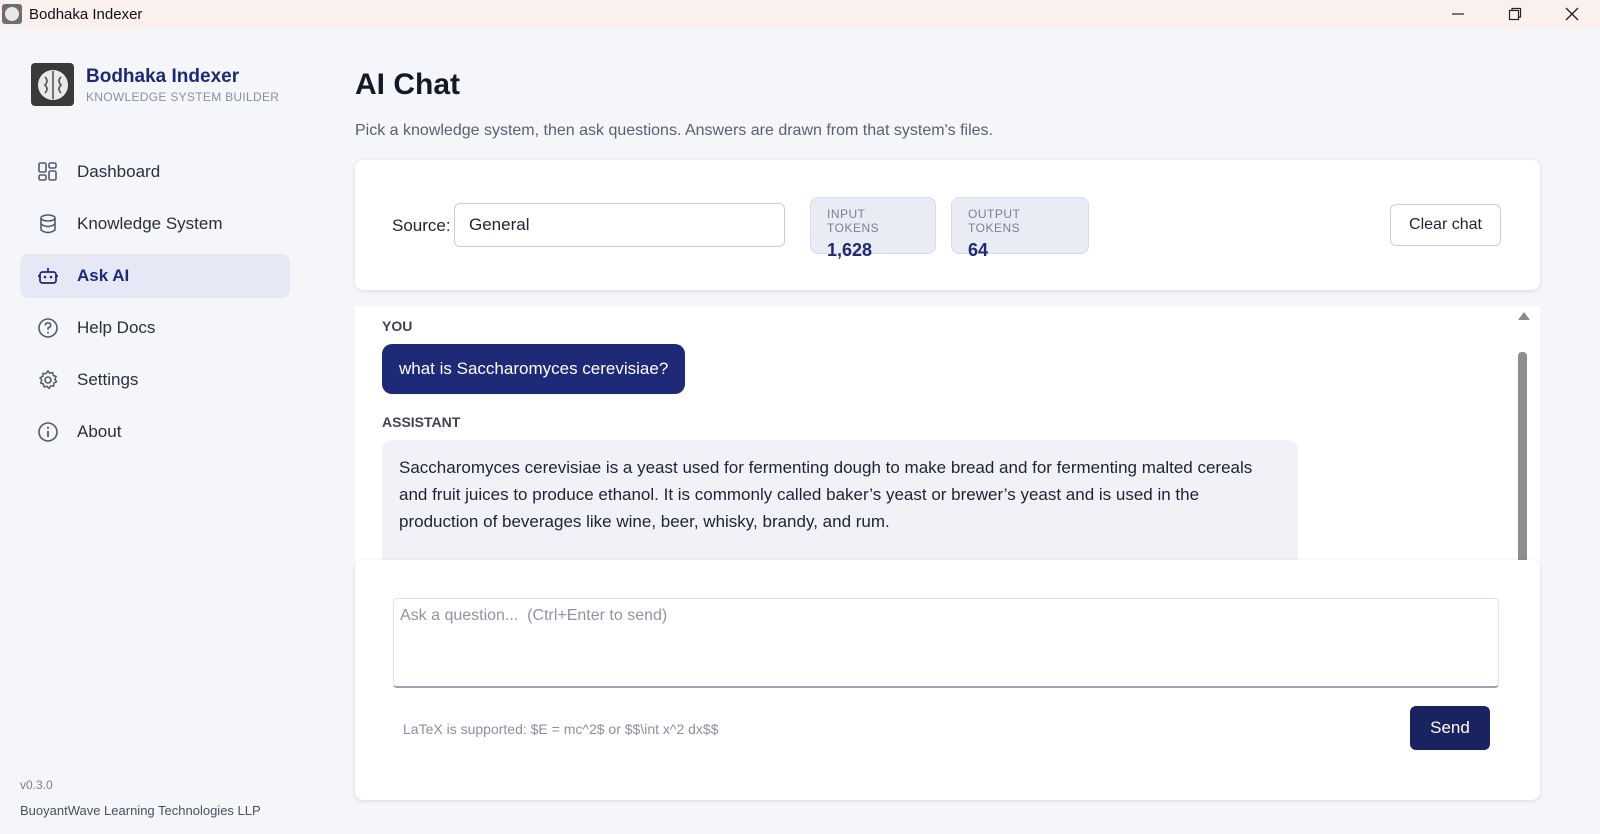 The width and height of the screenshot is (1600, 834). I want to click on sidebar-item-knowledge-system: Knowledge System, so click(155, 224).